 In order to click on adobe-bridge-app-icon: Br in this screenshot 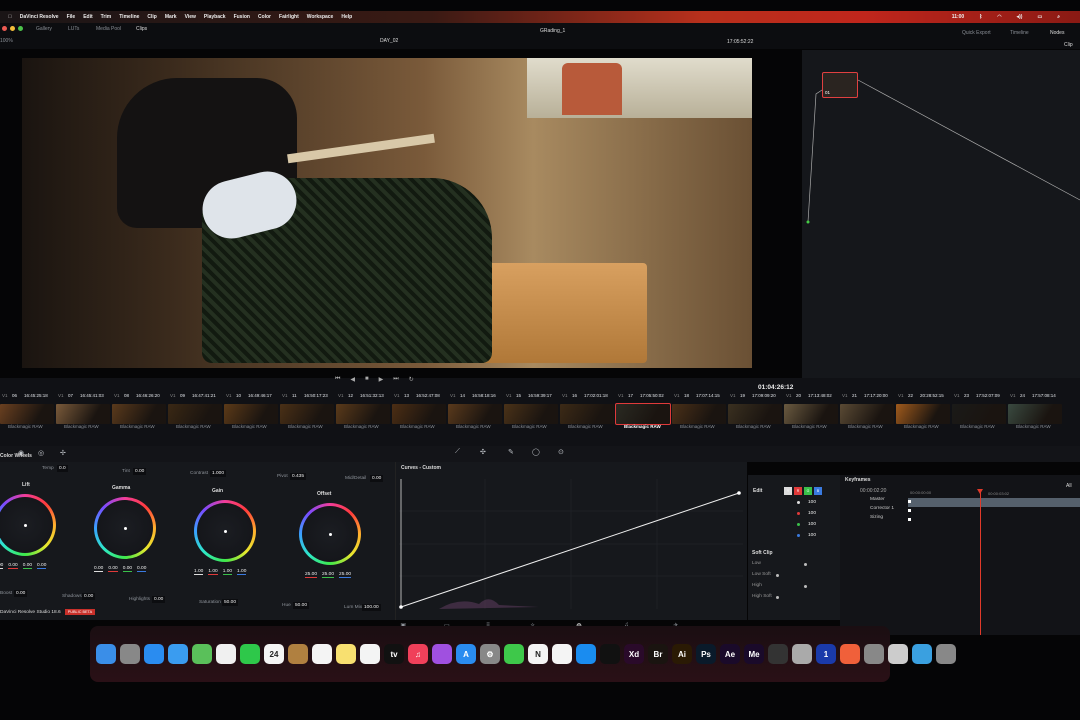, I will do `click(658, 654)`.